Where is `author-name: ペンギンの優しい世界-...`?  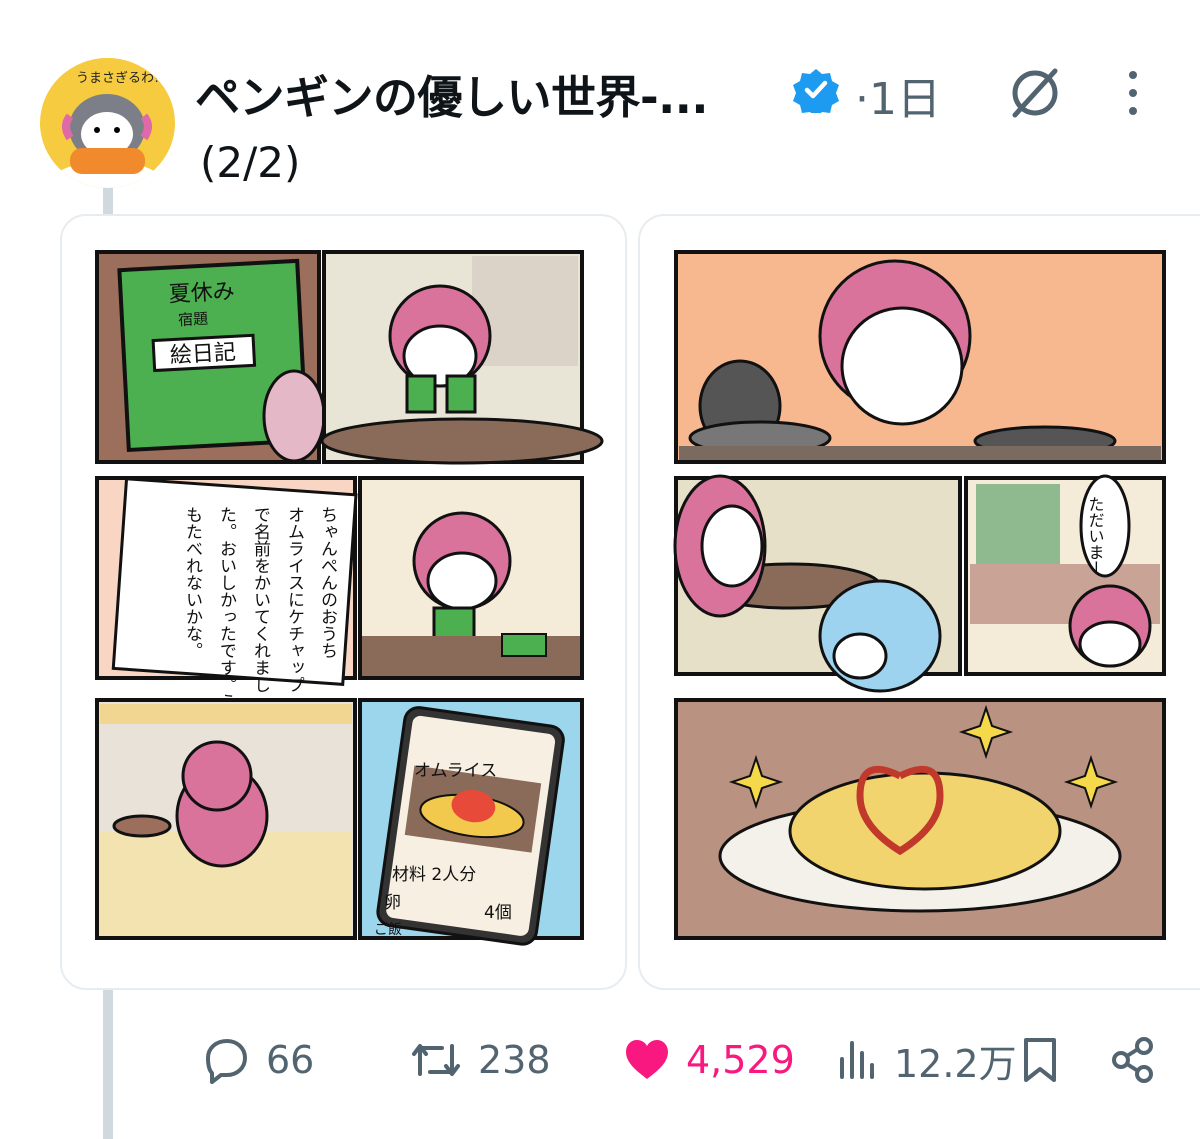 author-name: ペンギンの優しい世界-... is located at coordinates (451, 93).